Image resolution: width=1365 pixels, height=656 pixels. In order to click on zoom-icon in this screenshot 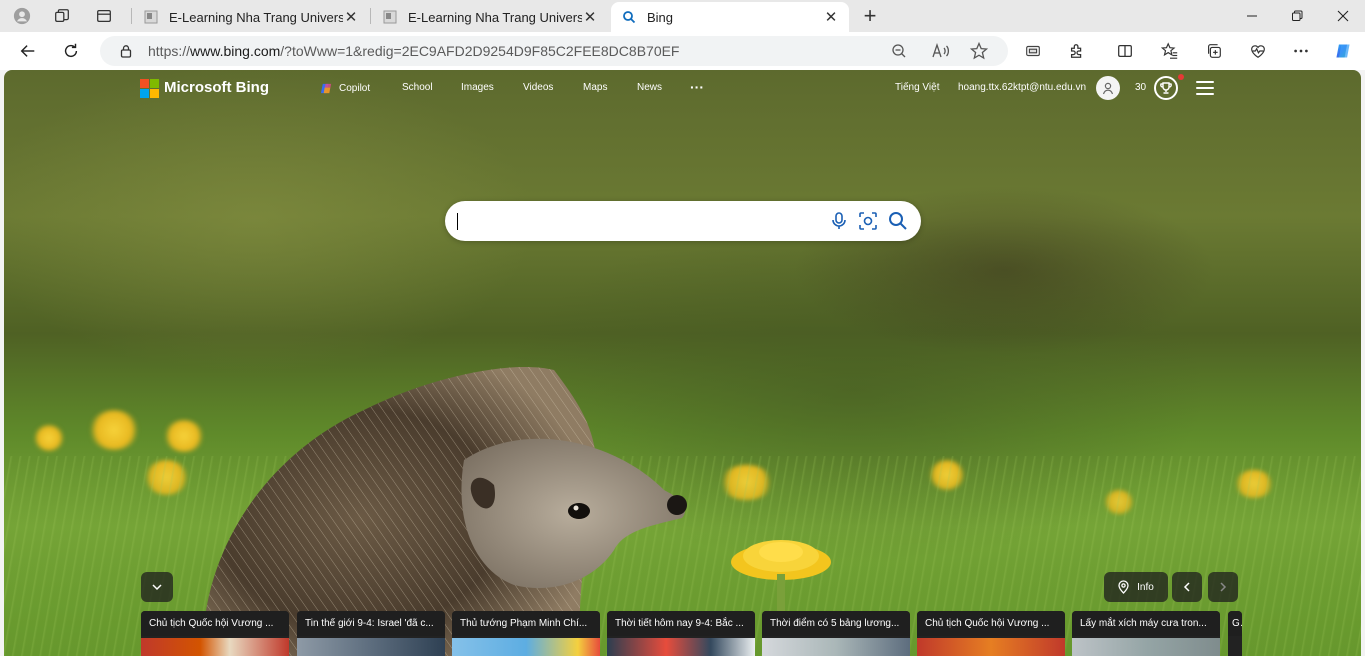, I will do `click(899, 51)`.